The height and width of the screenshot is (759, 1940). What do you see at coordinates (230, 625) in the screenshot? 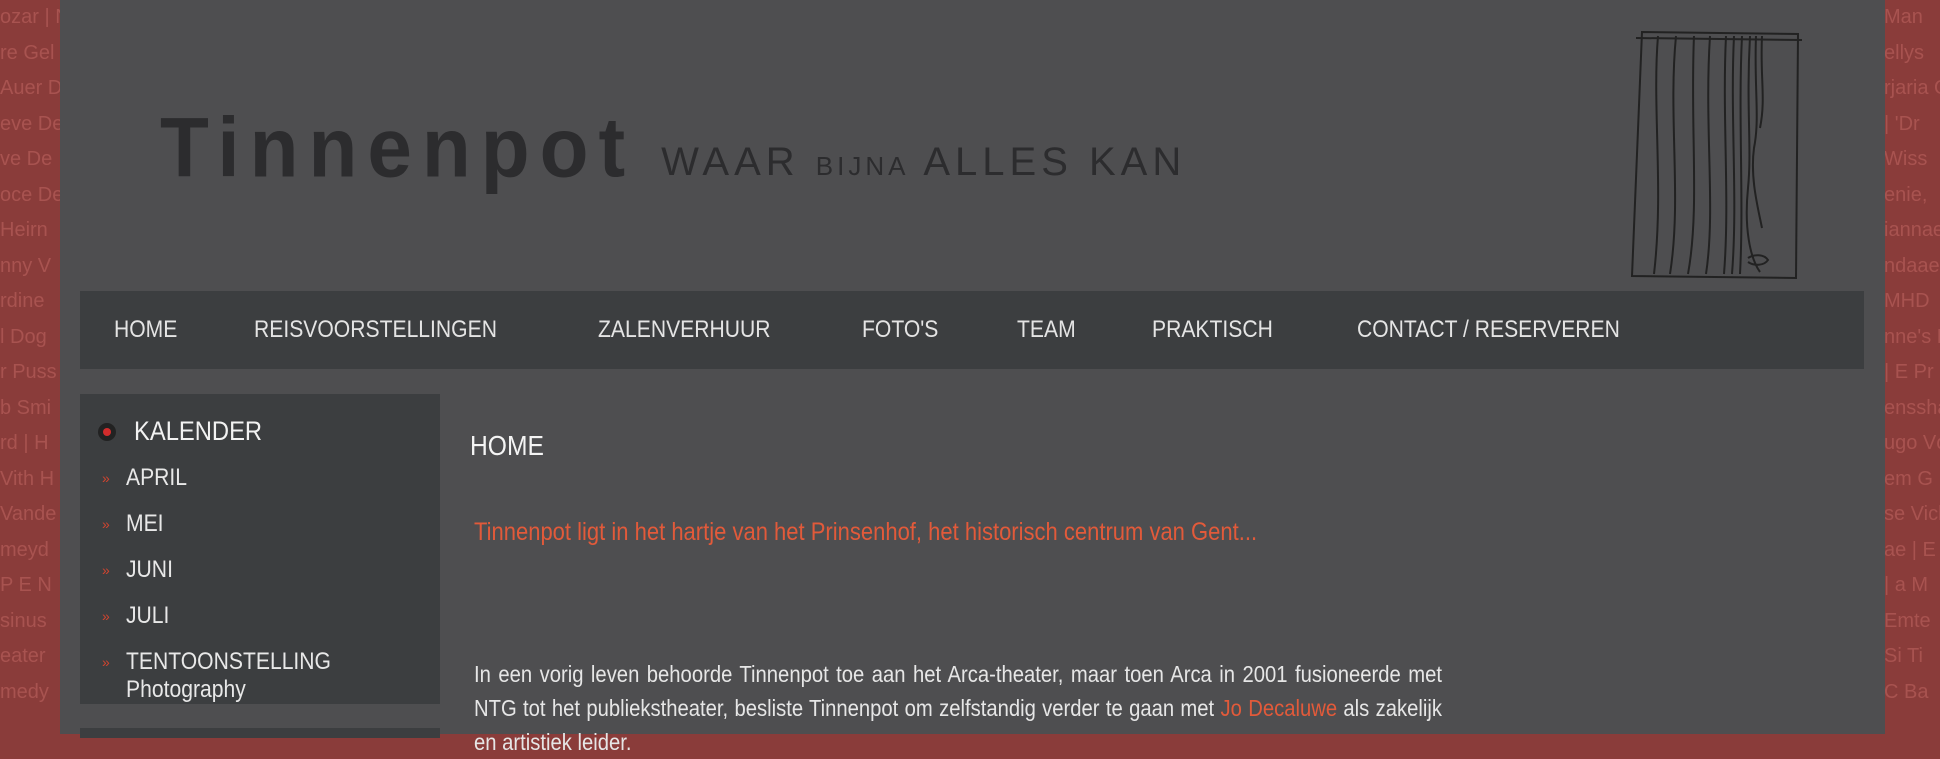
I see `sidebar-item-juli: » JULI` at bounding box center [230, 625].